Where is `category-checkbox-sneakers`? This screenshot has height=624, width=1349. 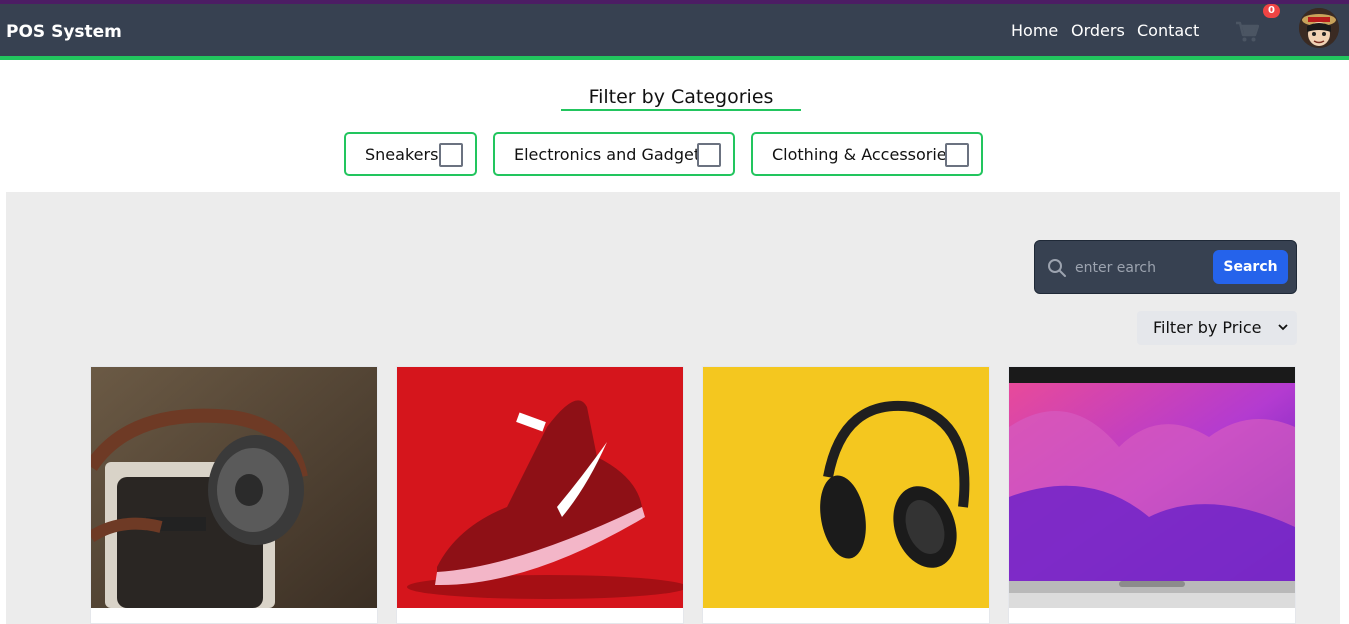
category-checkbox-sneakers is located at coordinates (451, 155).